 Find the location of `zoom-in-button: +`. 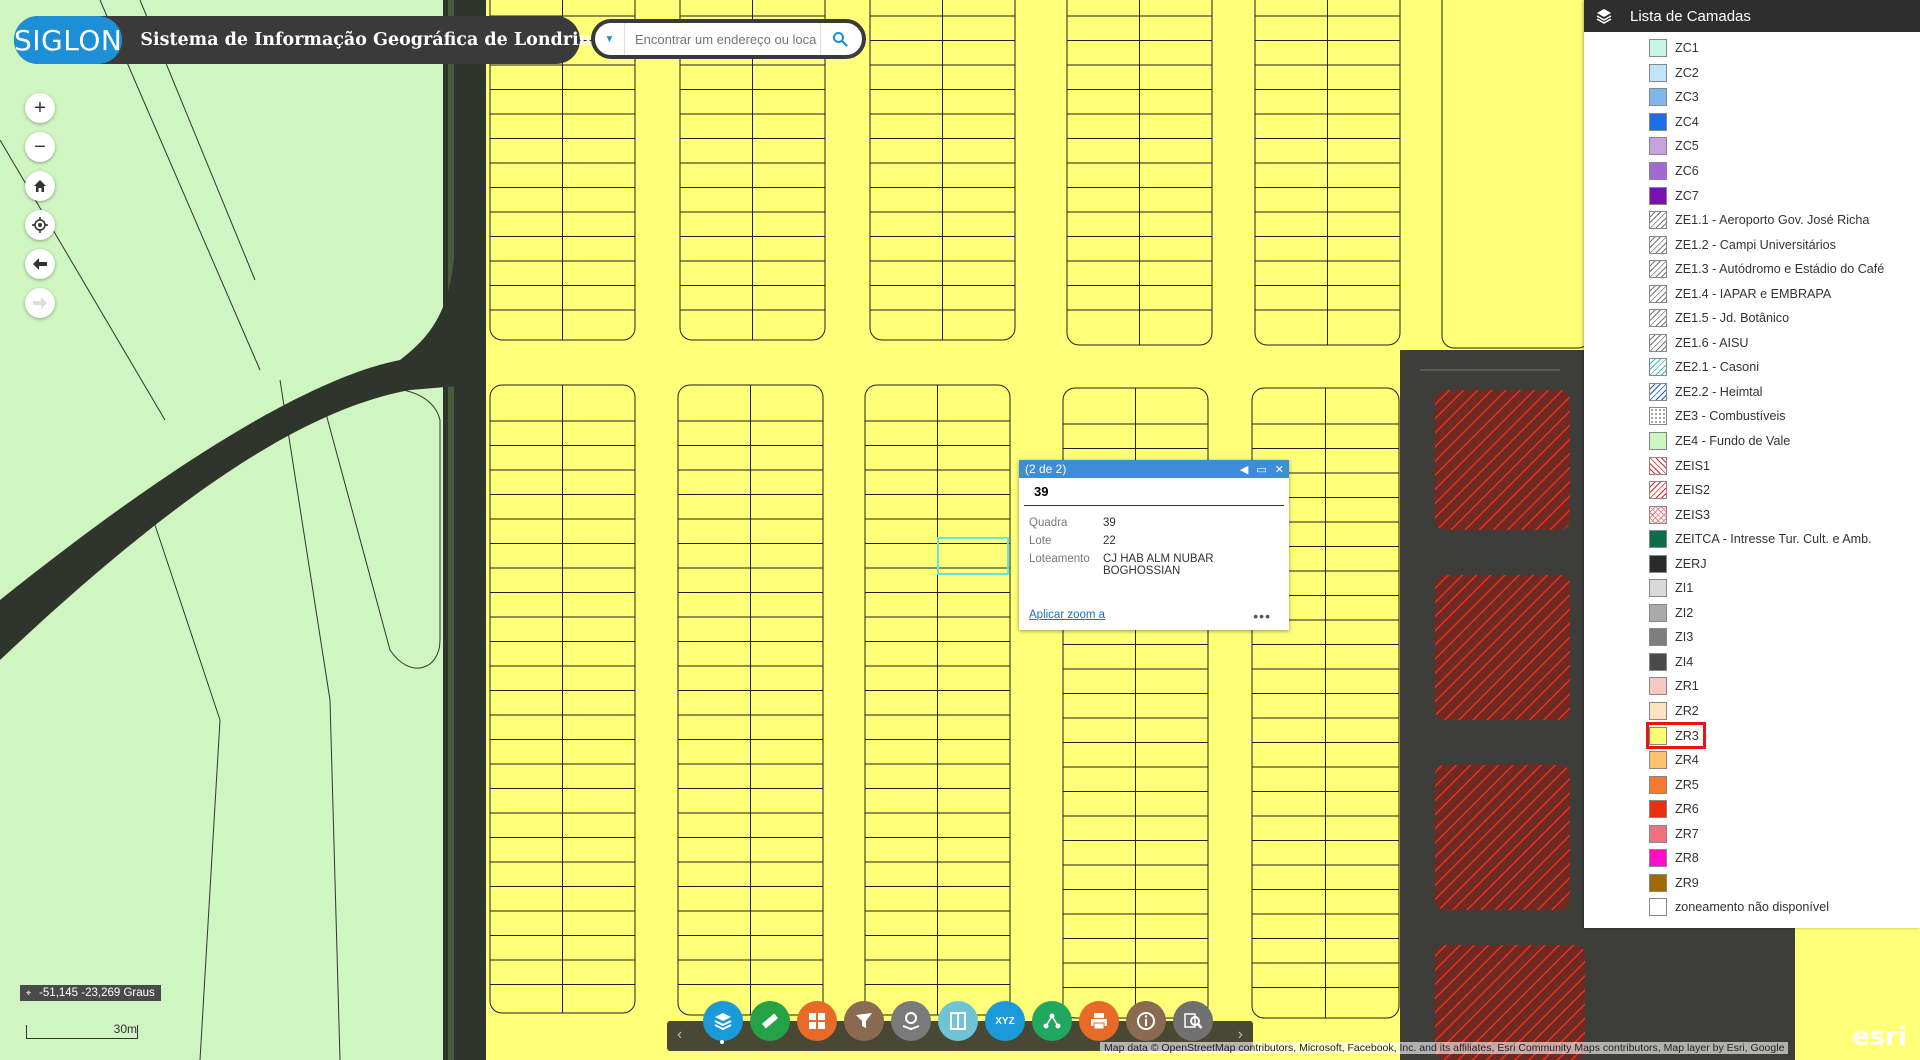

zoom-in-button: + is located at coordinates (40, 108).